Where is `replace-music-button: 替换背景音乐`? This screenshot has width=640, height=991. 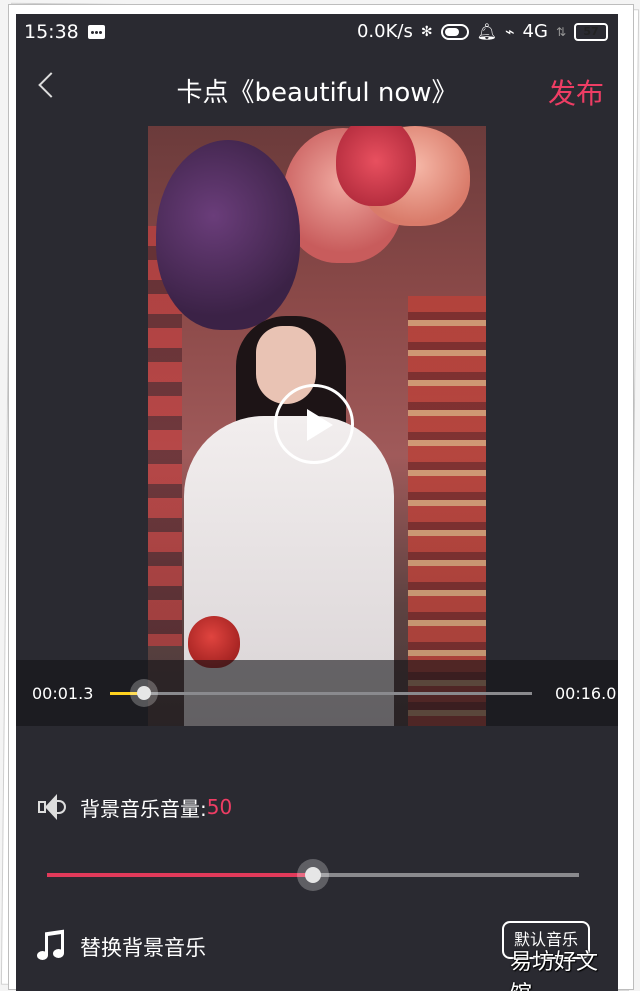
replace-music-button: 替换背景音乐 is located at coordinates (121, 946).